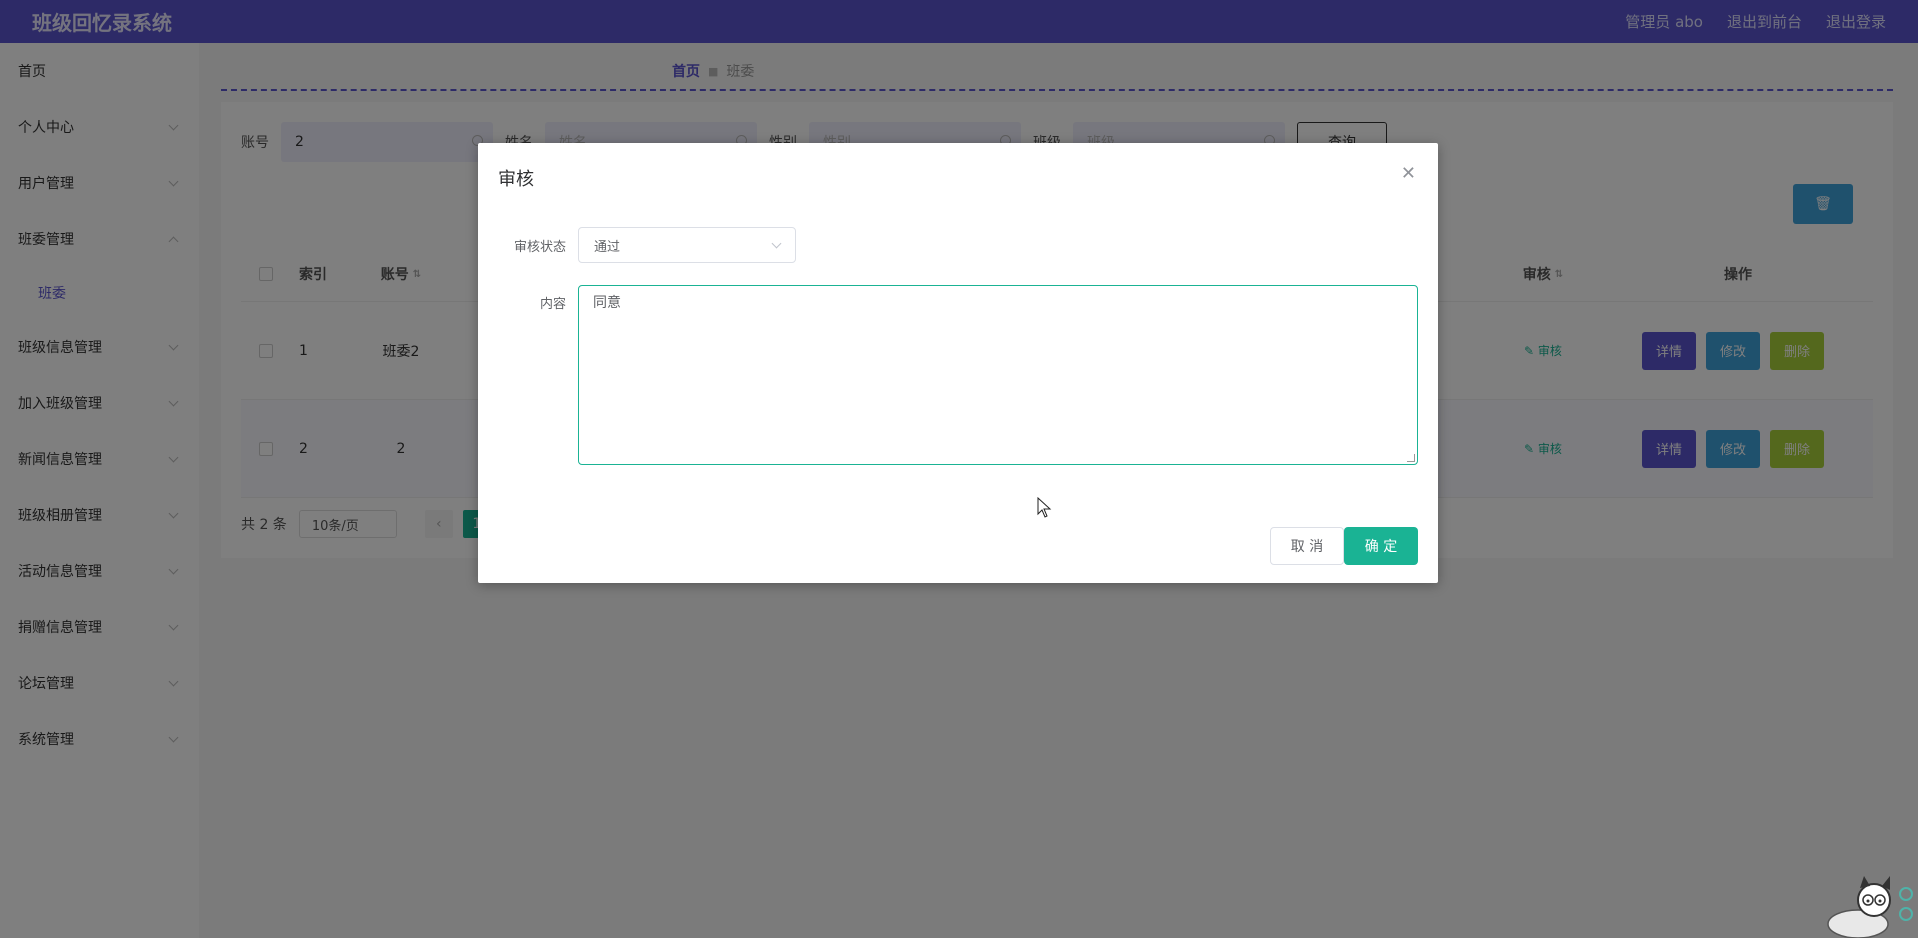 Image resolution: width=1918 pixels, height=938 pixels. What do you see at coordinates (776, 243) in the screenshot?
I see `chevron-down-icon` at bounding box center [776, 243].